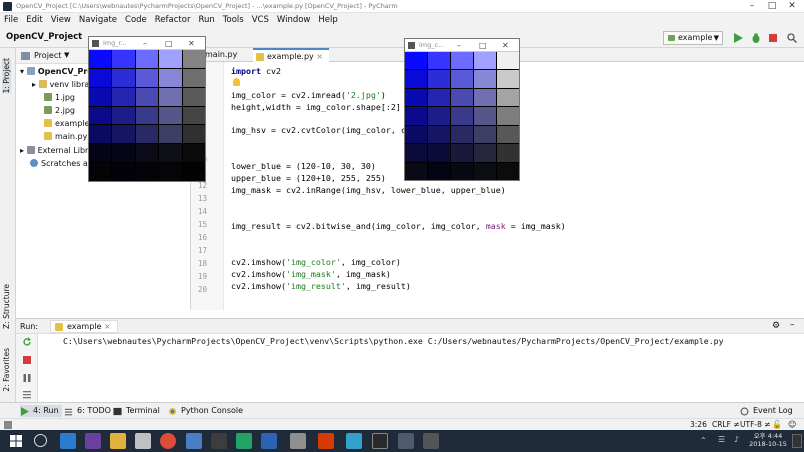 This screenshot has width=804, height=452. Describe the element at coordinates (797, 441) in the screenshot. I see `notification-icon` at that location.